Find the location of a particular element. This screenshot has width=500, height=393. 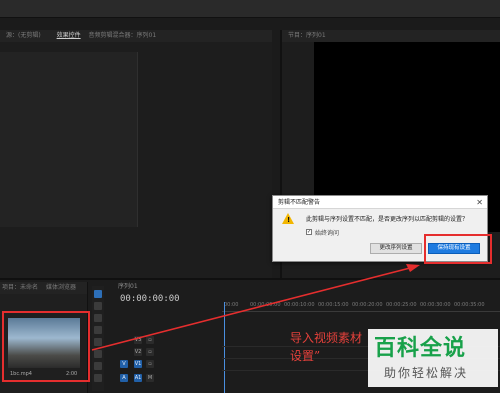

annotation-text: 导入视频素材 设置” is located at coordinates (326, 347).